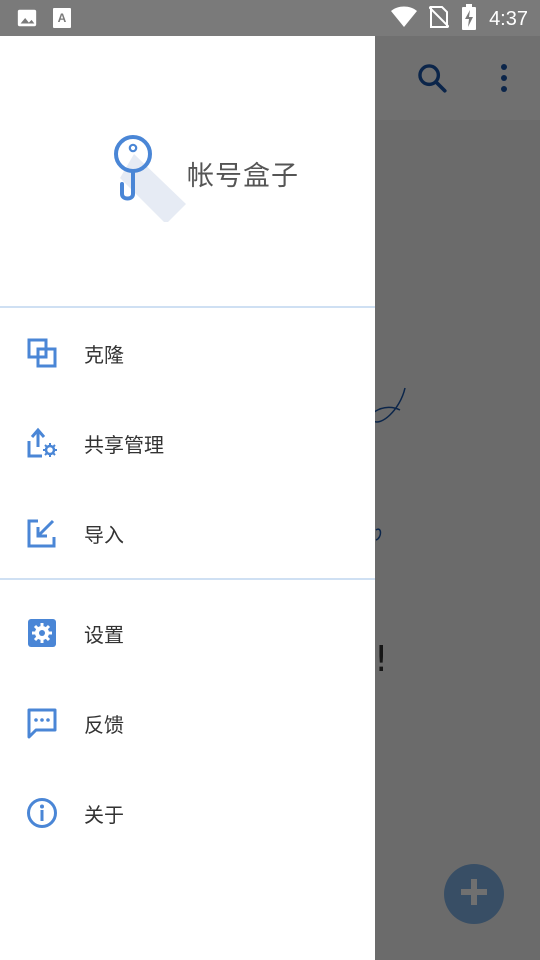 Image resolution: width=540 pixels, height=960 pixels. What do you see at coordinates (270, 18) in the screenshot?
I see `status-bar: A 4:37` at bounding box center [270, 18].